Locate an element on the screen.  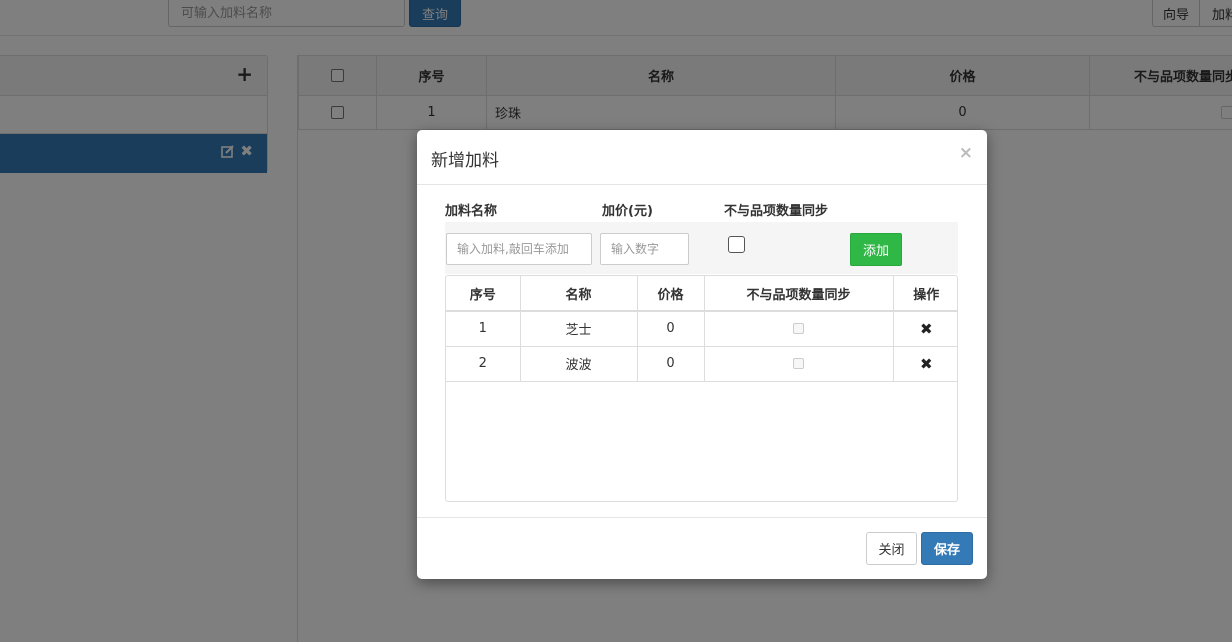
close-icon: × is located at coordinates (966, 153).